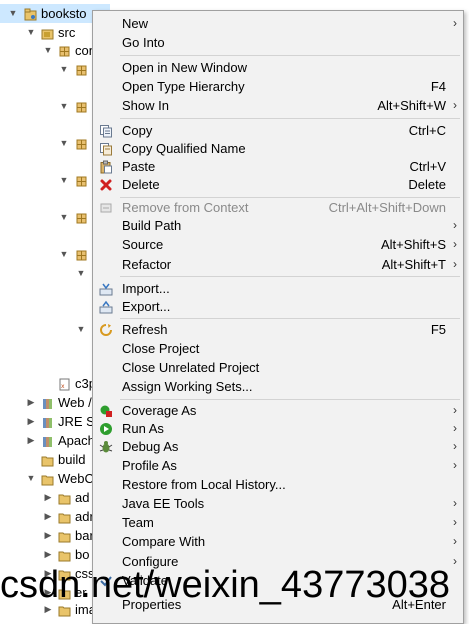 Image resolution: width=469 pixels, height=624 pixels. What do you see at coordinates (278, 86) in the screenshot?
I see `menu-item-open-type-hierarchy: Open Type Hierarchy F4` at bounding box center [278, 86].